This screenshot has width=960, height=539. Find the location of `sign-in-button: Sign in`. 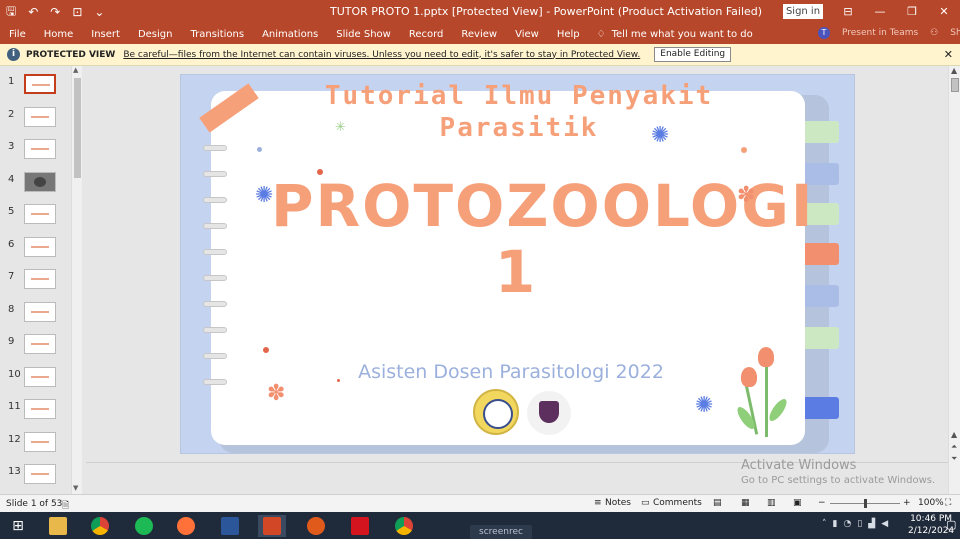

sign-in-button: Sign in is located at coordinates (803, 11).